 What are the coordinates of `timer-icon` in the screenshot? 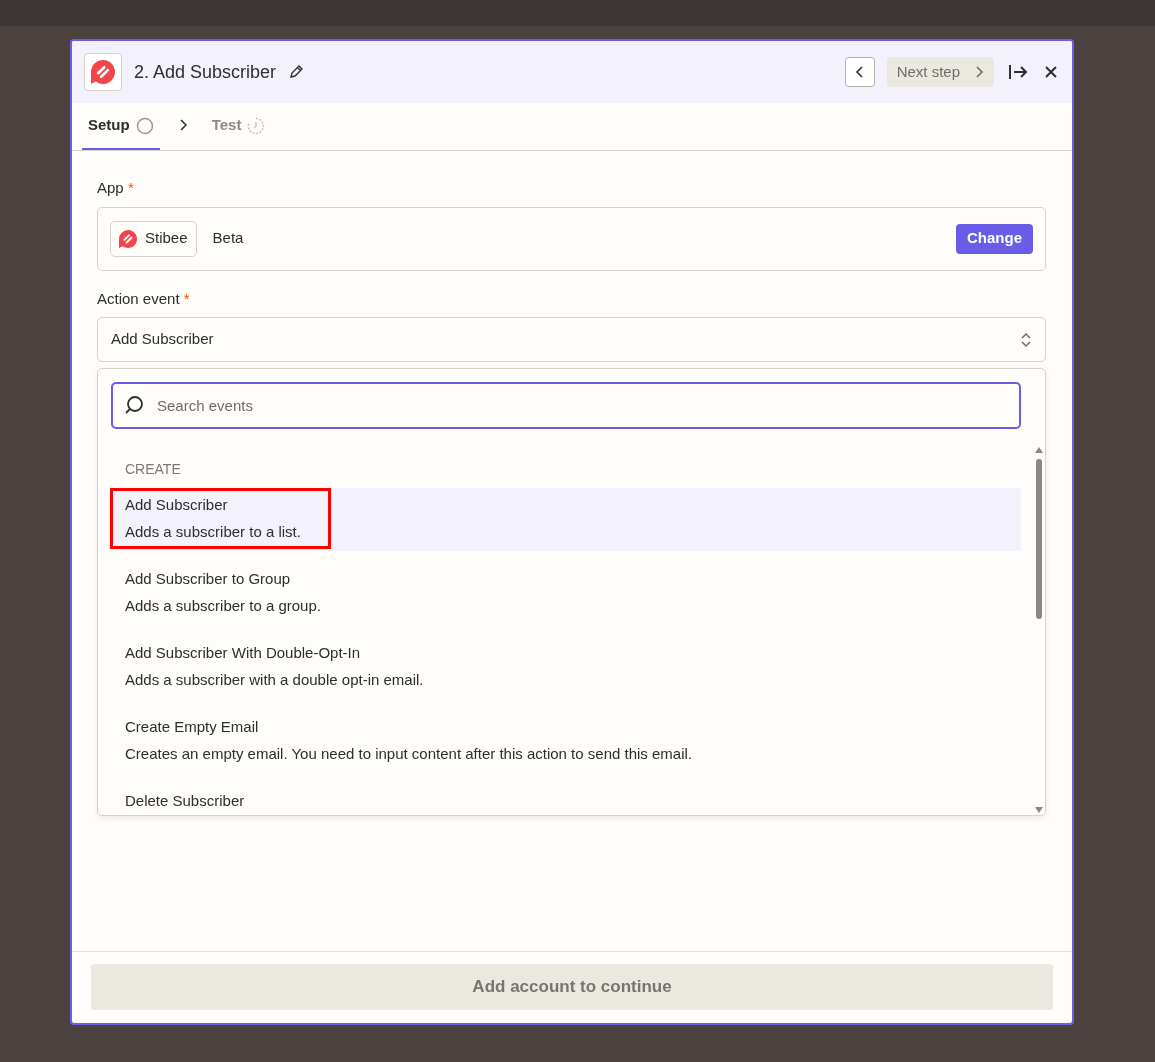 It's located at (256, 125).